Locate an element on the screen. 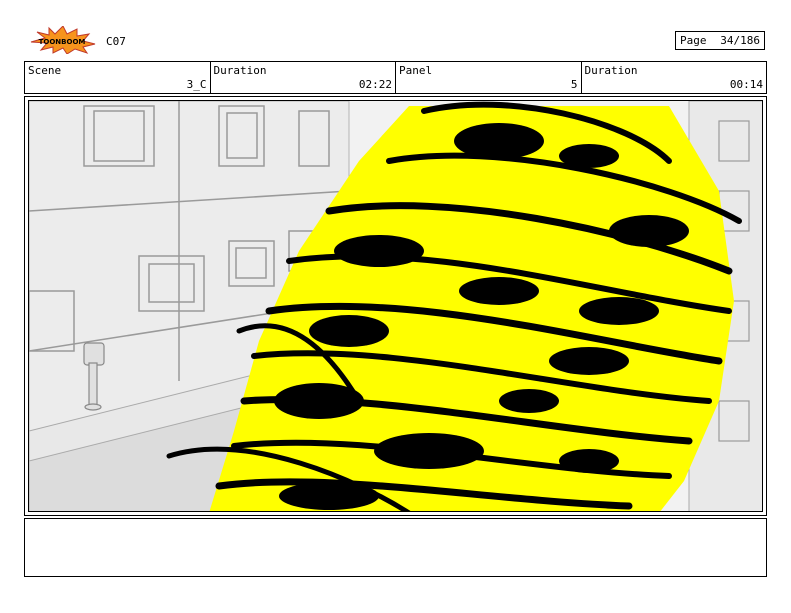 The image size is (791, 613). logo-text: TOONBOOM is located at coordinates (62, 42).